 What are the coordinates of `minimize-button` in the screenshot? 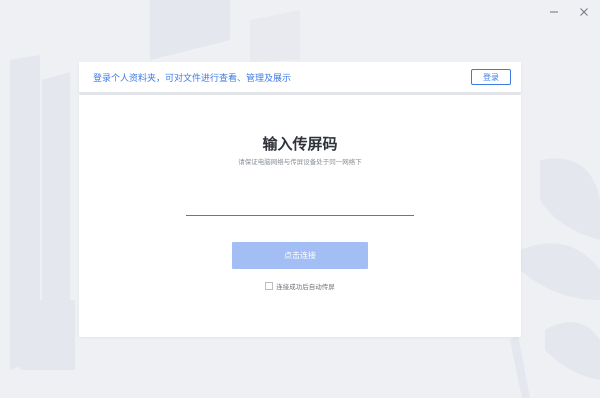 It's located at (554, 12).